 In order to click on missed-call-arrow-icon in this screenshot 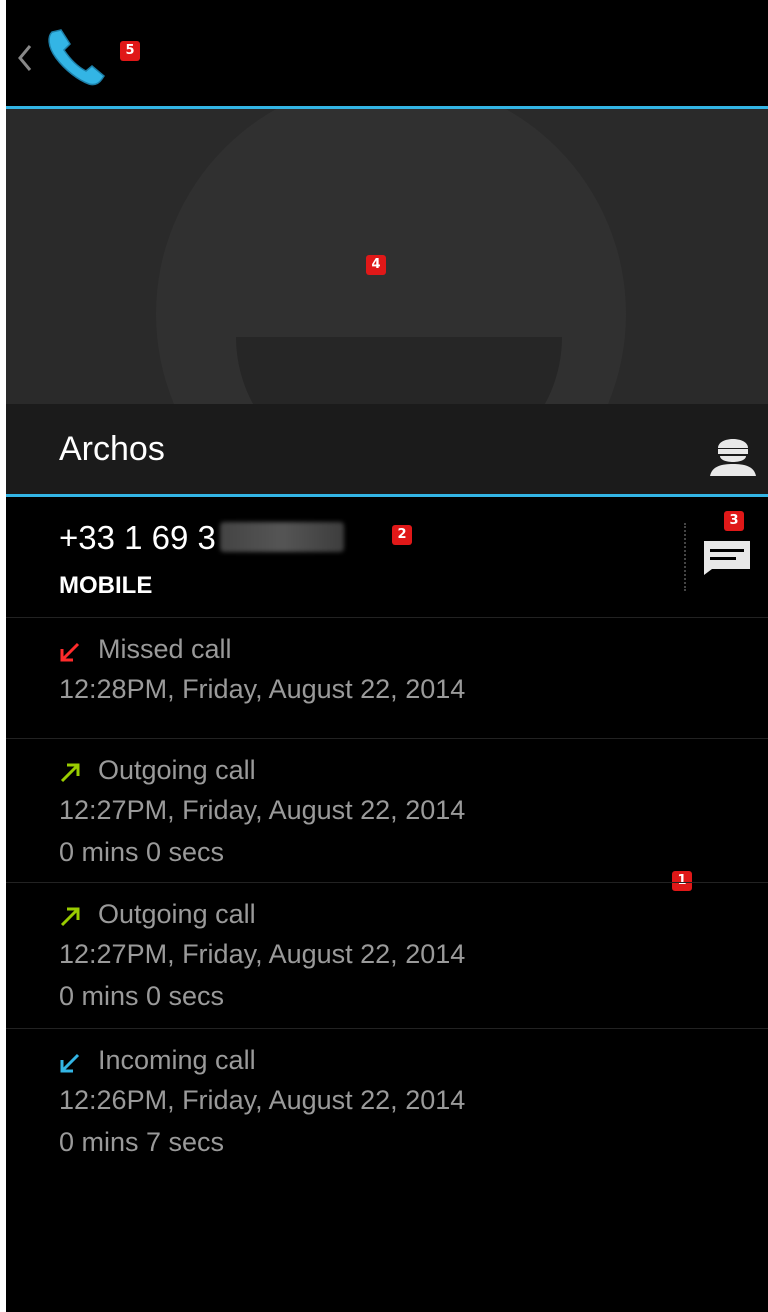, I will do `click(70, 652)`.